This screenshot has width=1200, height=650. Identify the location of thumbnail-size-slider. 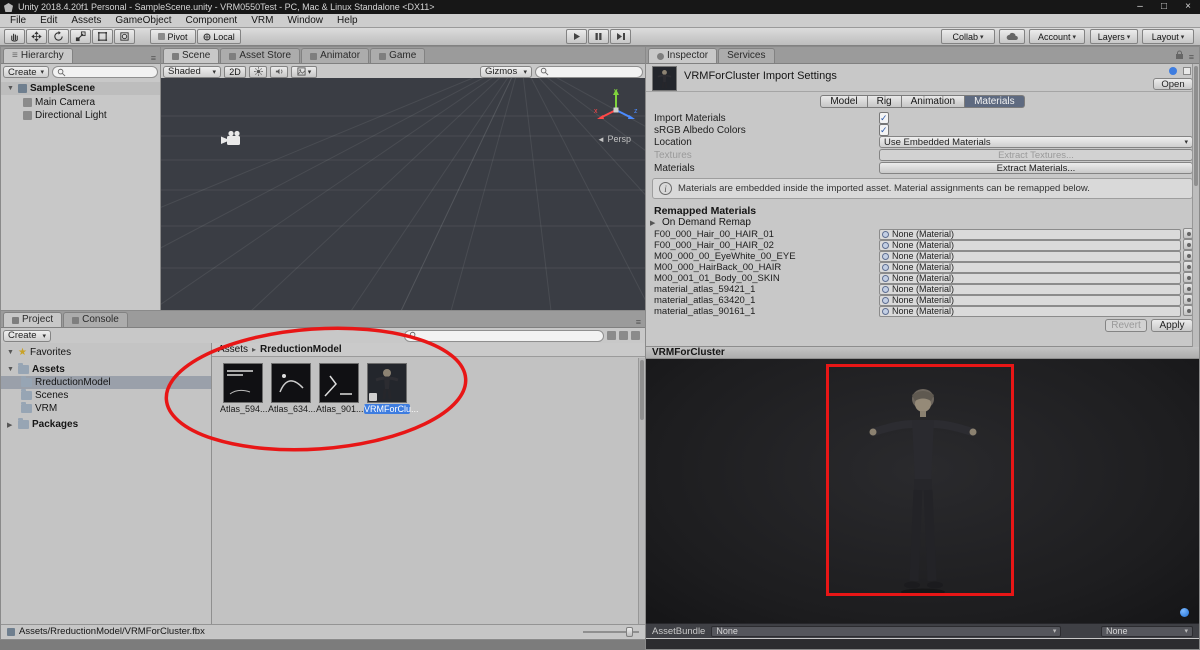
(611, 631).